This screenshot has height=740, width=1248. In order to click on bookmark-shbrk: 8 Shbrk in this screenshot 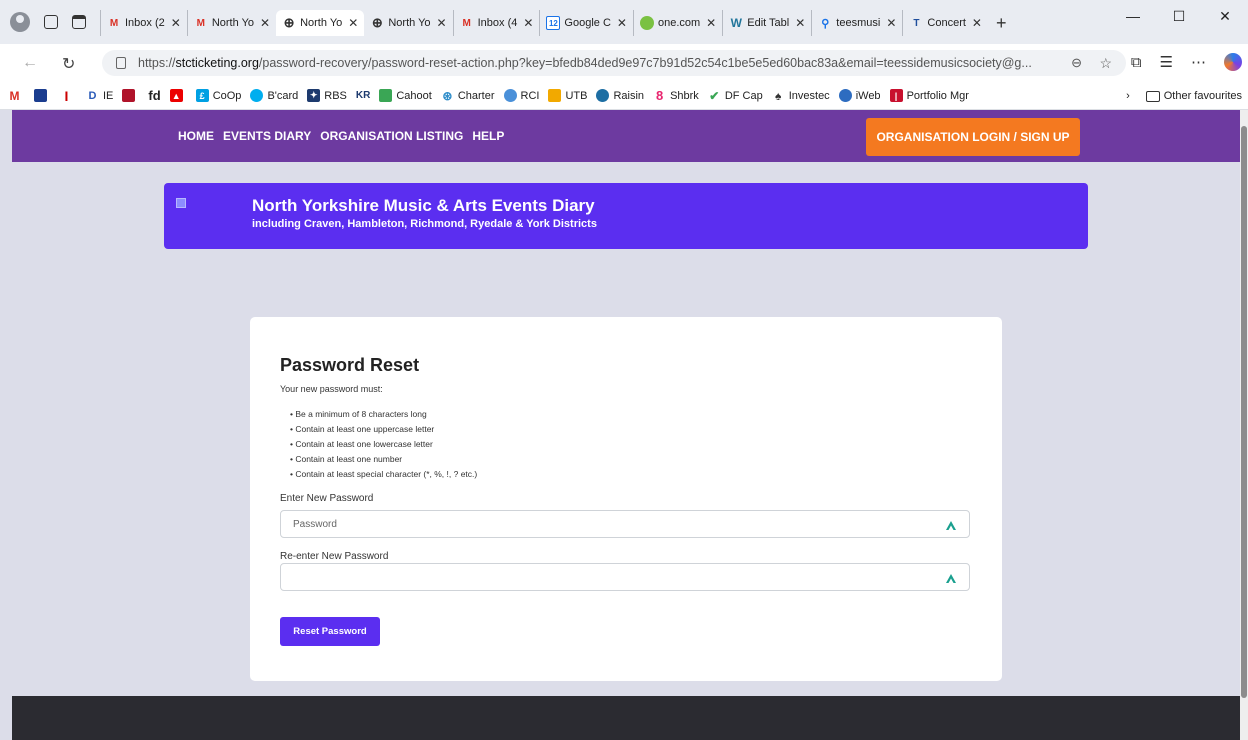, I will do `click(676, 95)`.